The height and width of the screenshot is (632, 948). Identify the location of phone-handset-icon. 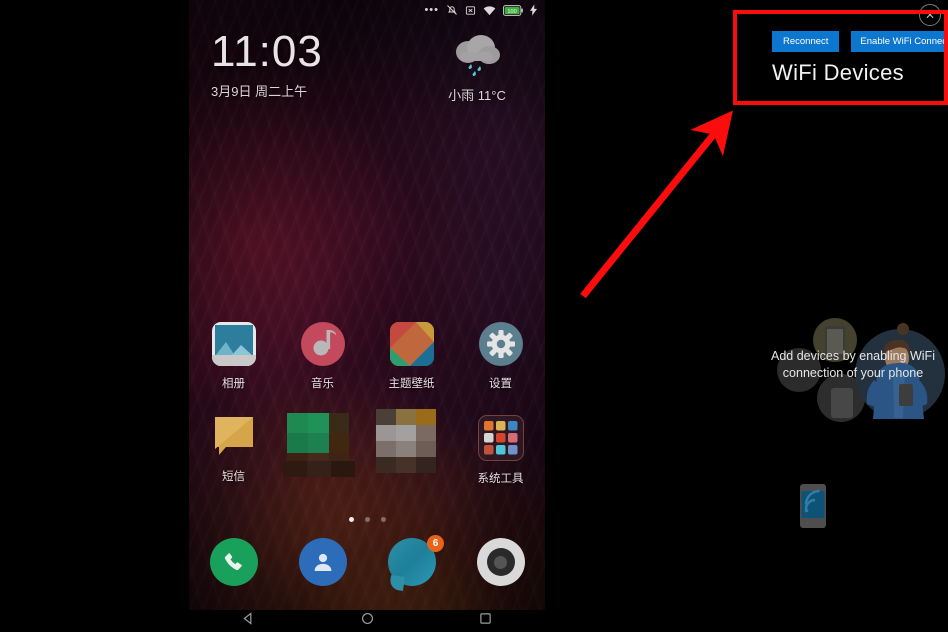
(233, 562).